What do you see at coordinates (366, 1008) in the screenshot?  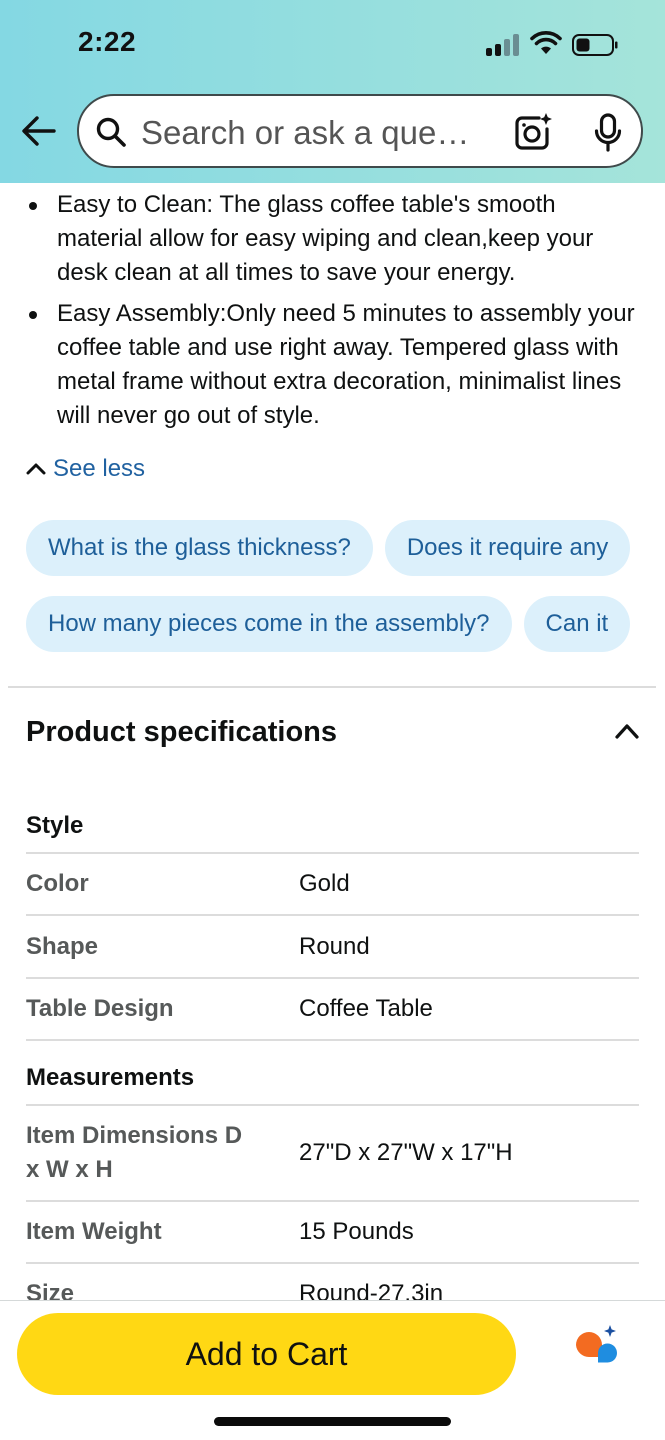 I see `spec-value: Coffee Table` at bounding box center [366, 1008].